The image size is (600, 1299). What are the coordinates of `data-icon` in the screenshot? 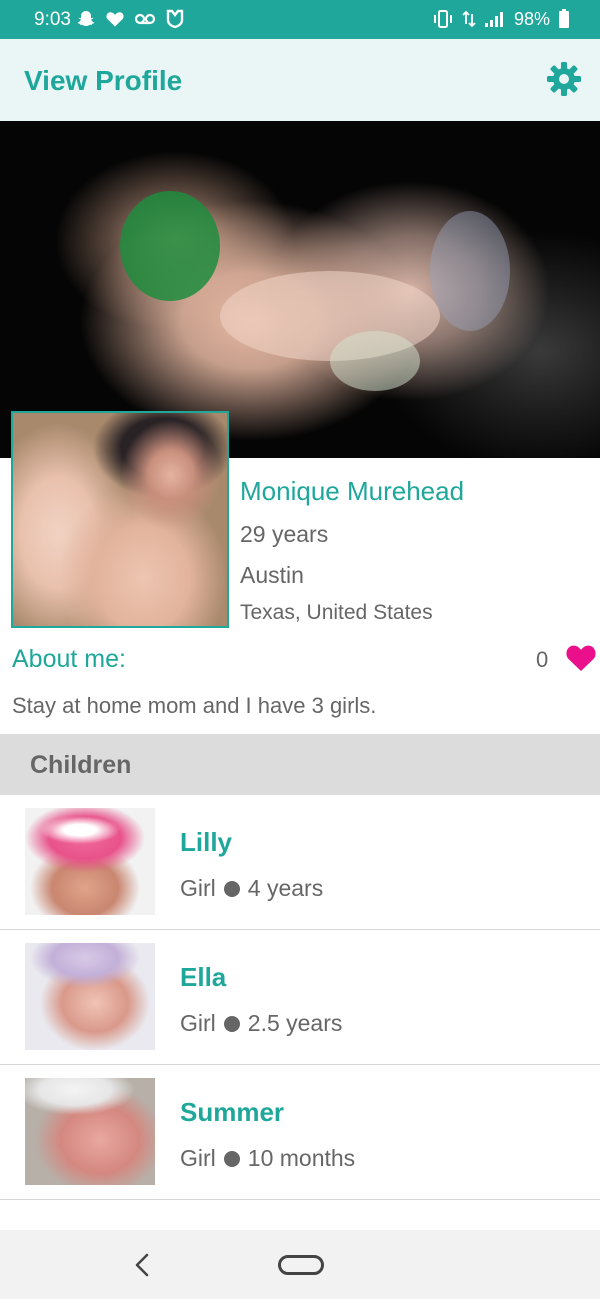 It's located at (469, 19).